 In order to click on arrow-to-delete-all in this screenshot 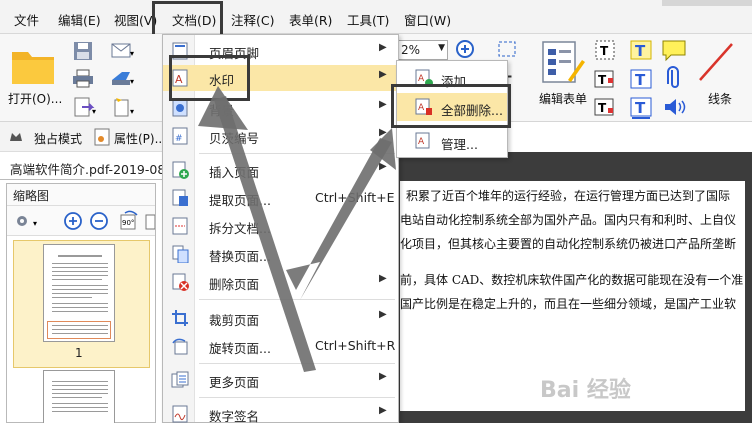, I will do `click(339, 219)`.